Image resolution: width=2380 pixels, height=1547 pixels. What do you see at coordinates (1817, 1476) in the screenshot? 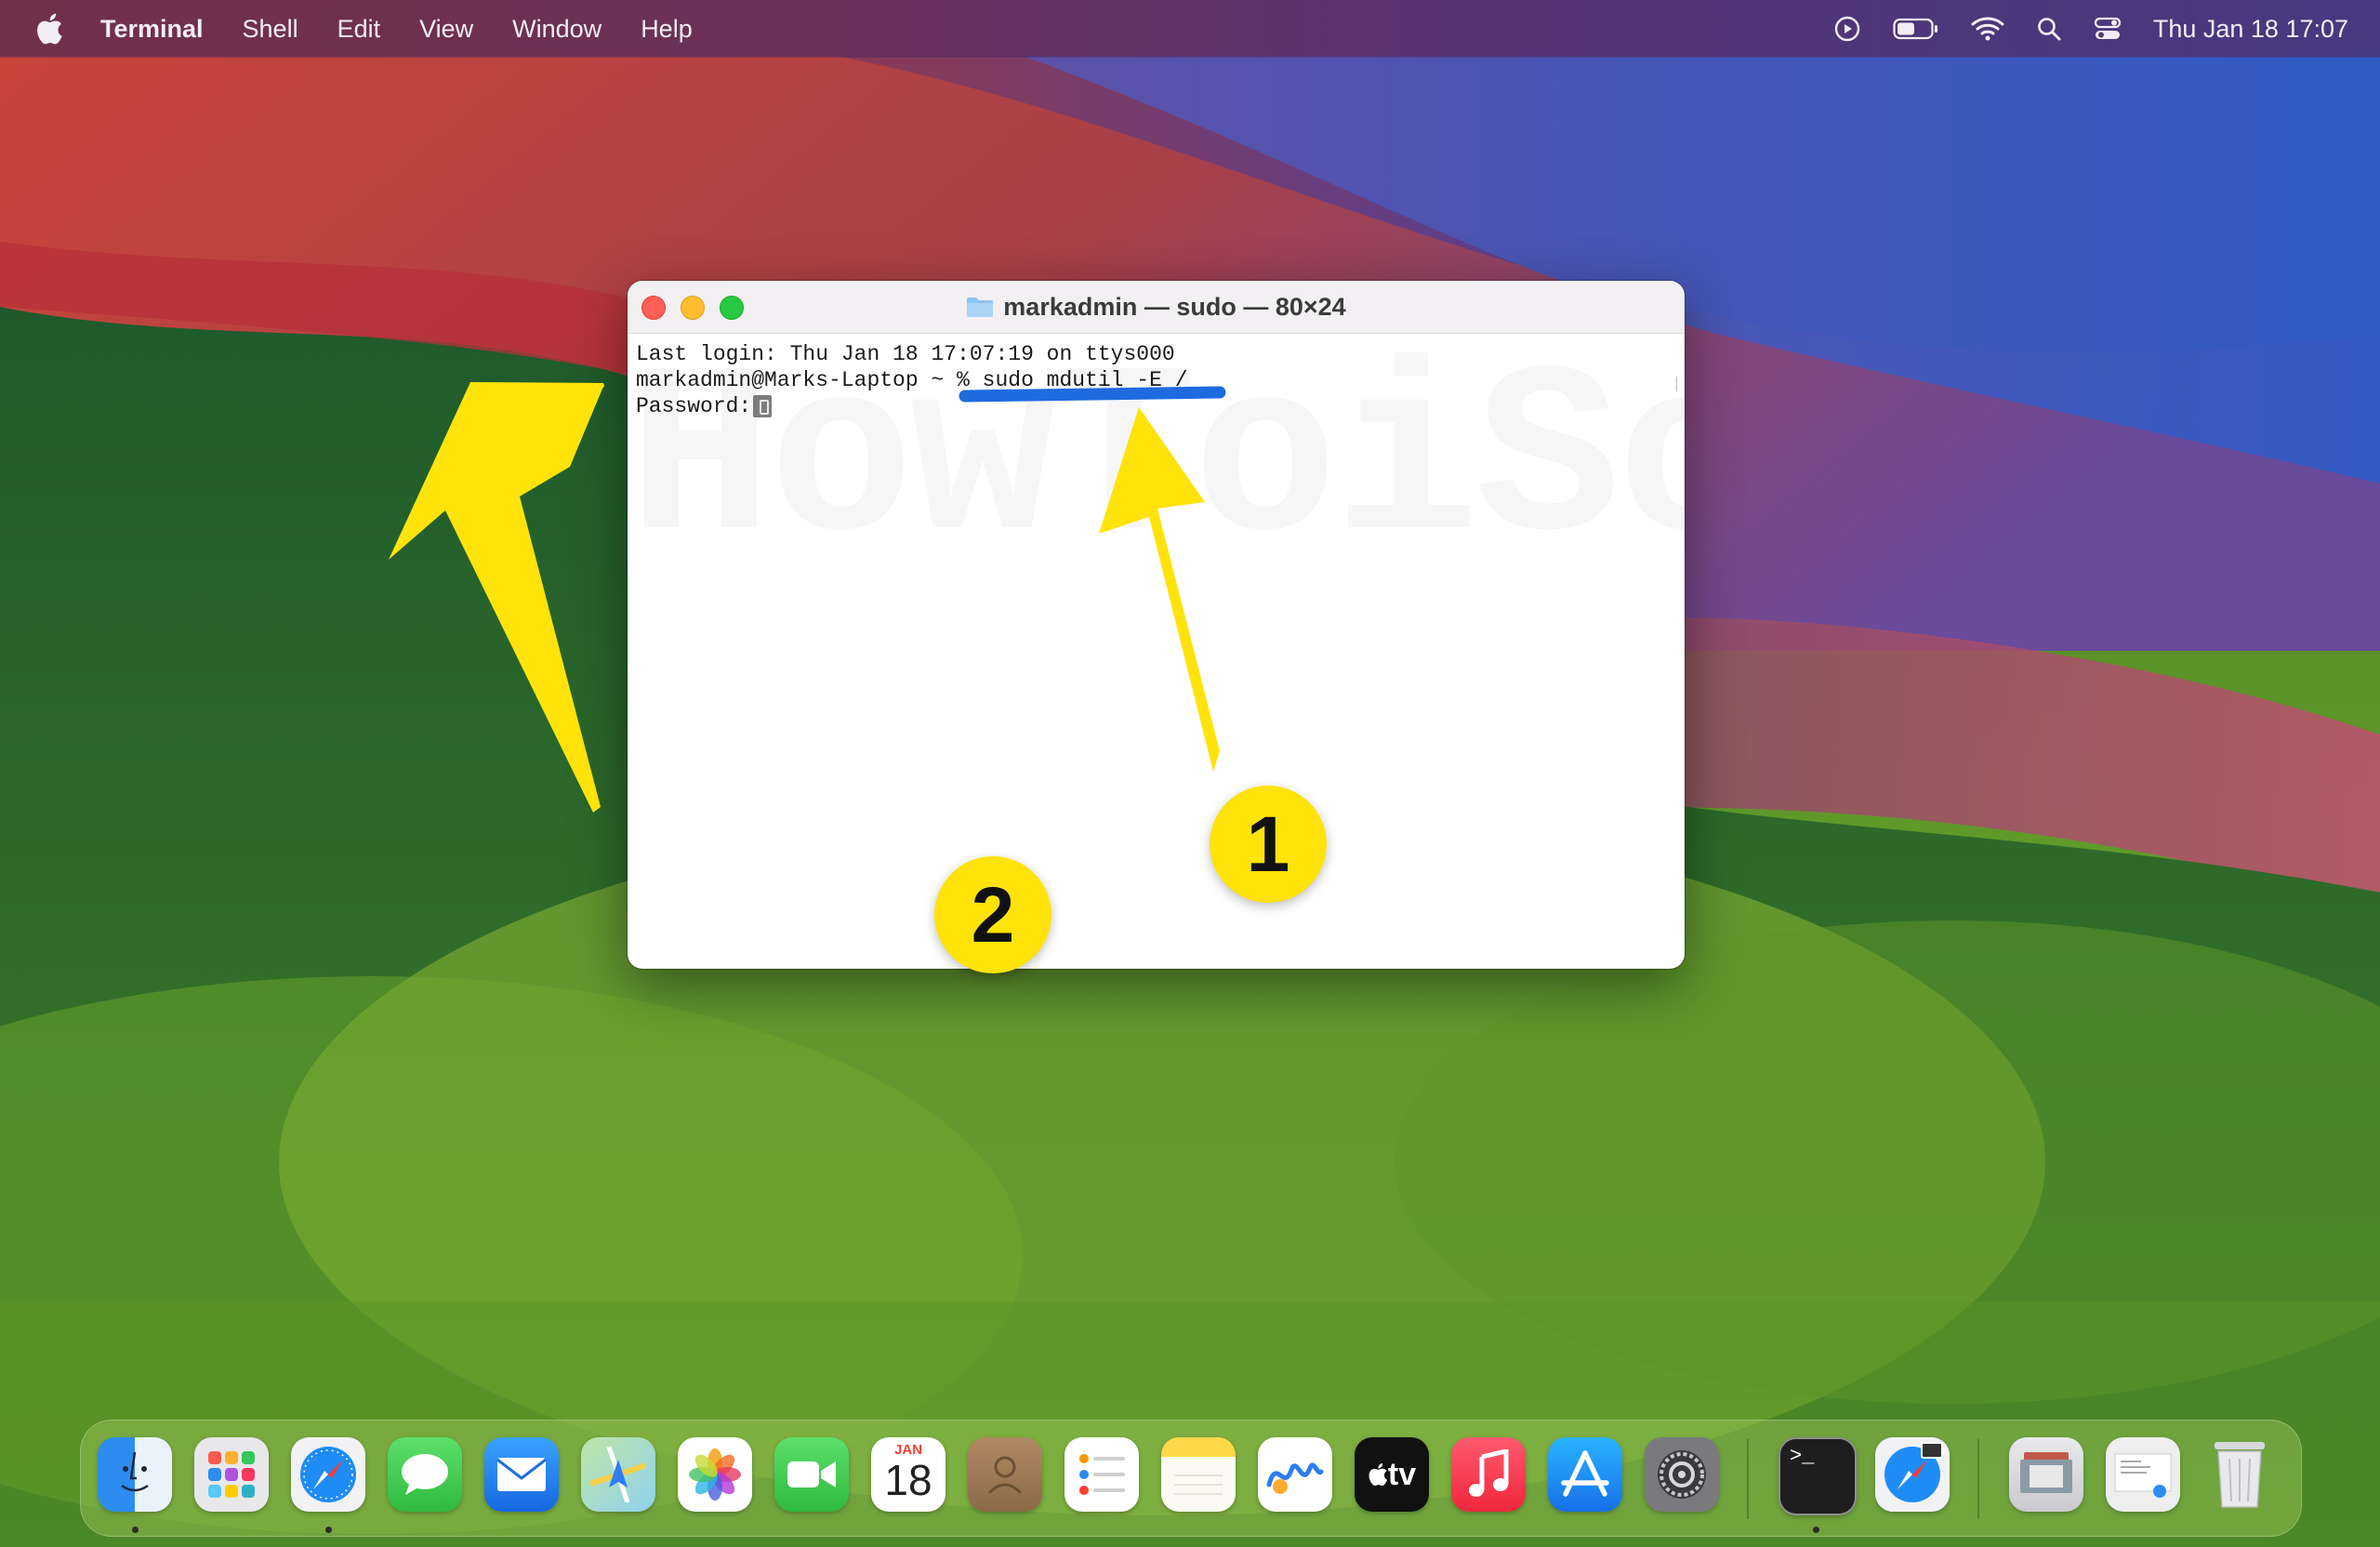
I see `dock-terminal-icon: >_` at bounding box center [1817, 1476].